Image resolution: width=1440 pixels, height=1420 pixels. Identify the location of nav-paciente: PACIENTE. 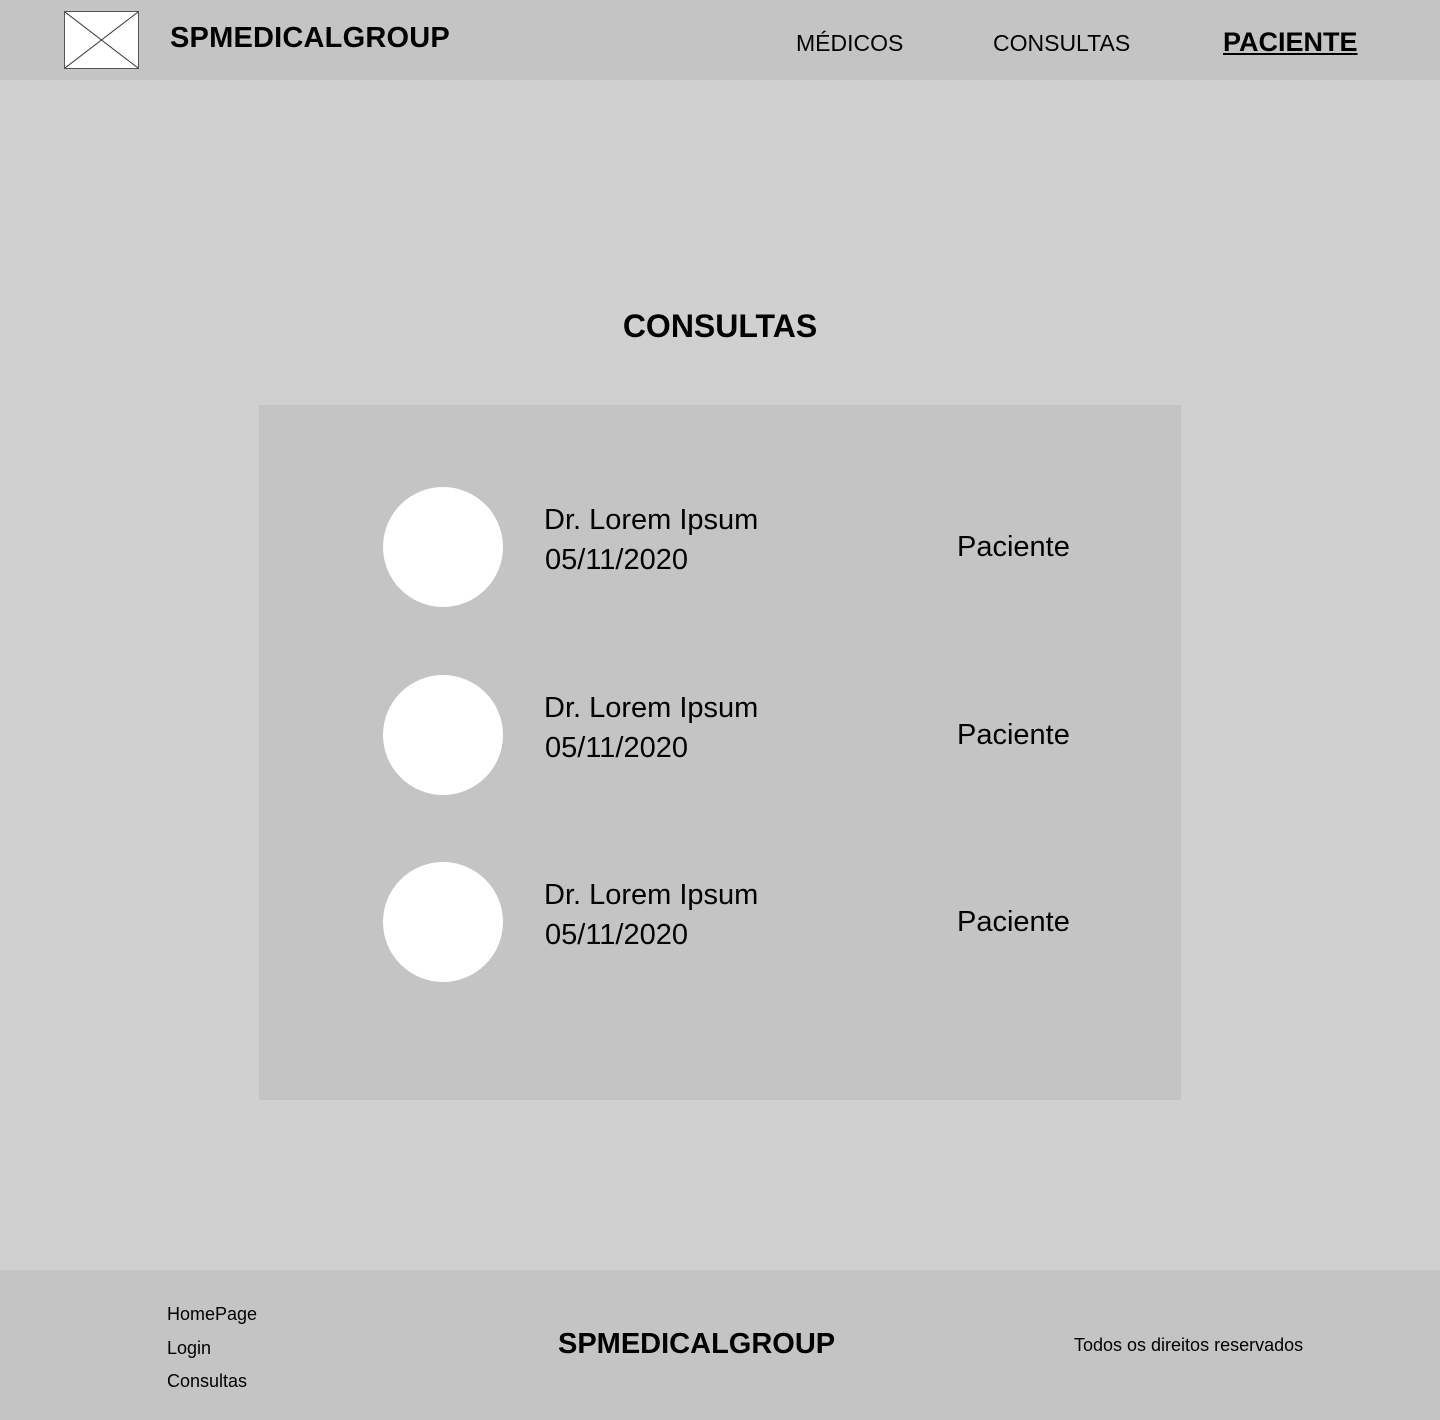
(1290, 42).